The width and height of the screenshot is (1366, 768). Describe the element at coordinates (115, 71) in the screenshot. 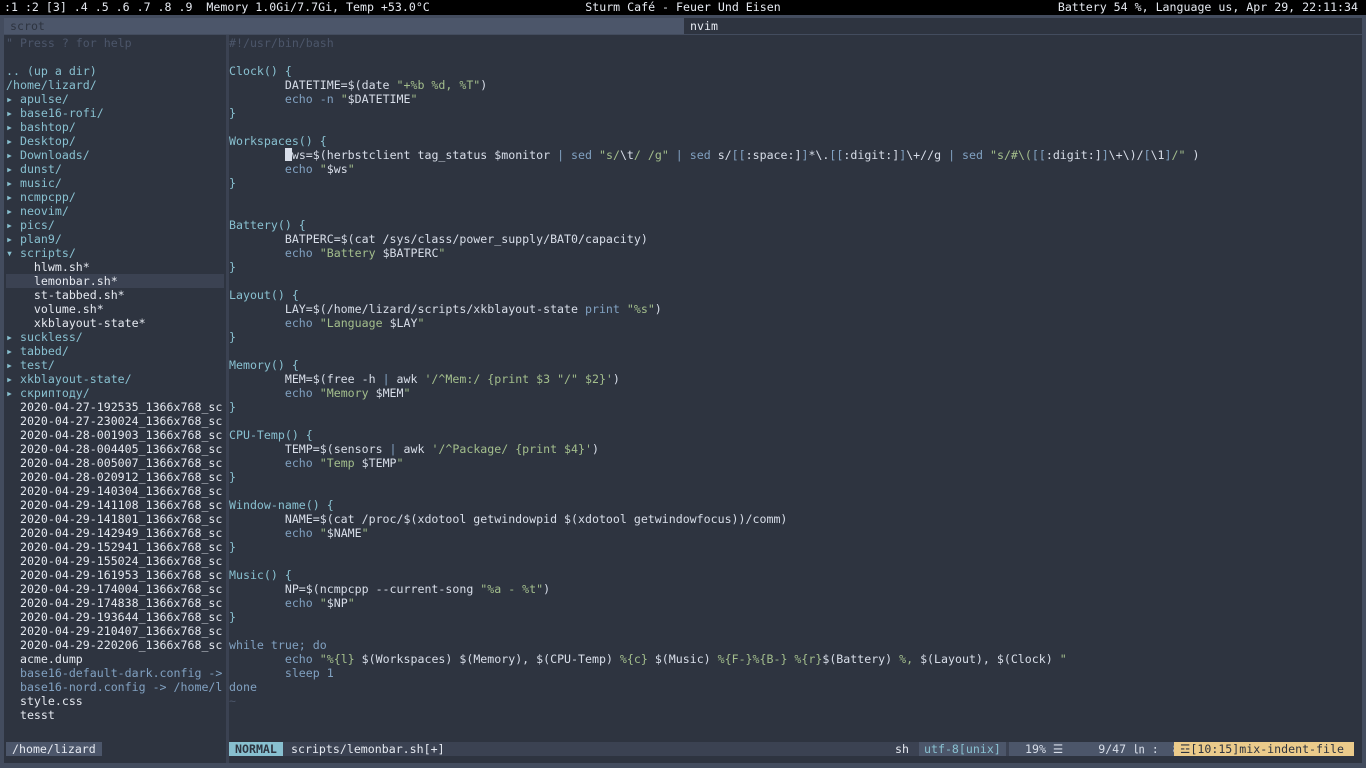

I see `up-dir-link: .. (up a dir)` at that location.